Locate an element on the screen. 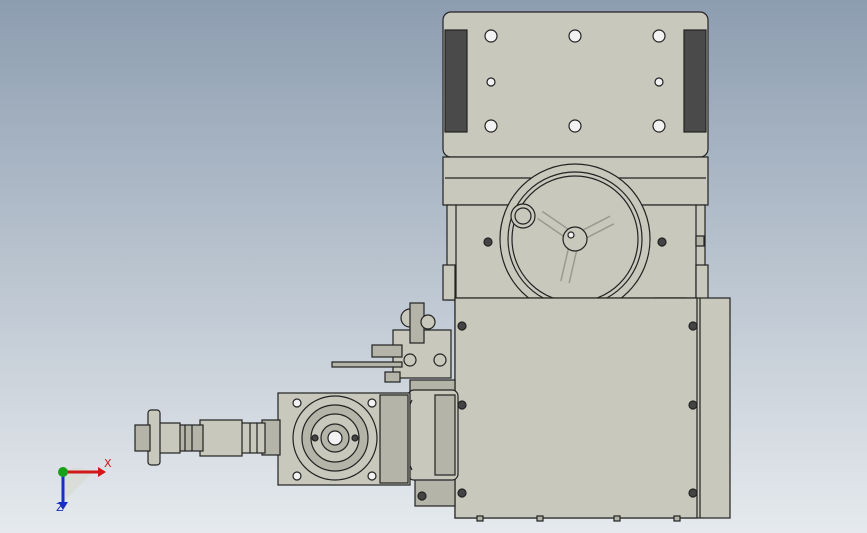 The width and height of the screenshot is (867, 533). left-rubber-pad is located at coordinates (456, 81).